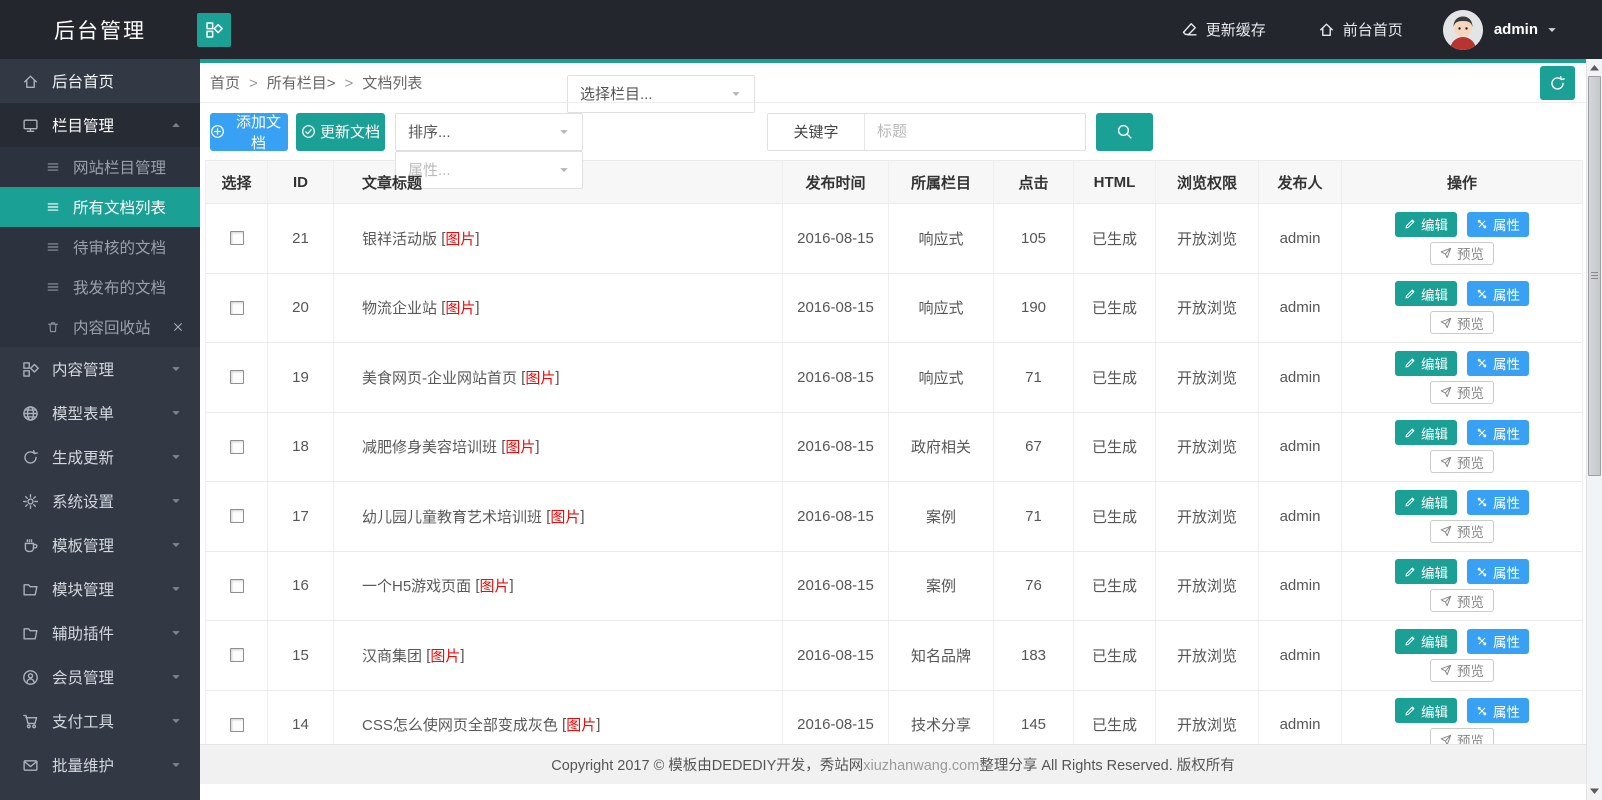 Image resolution: width=1602 pixels, height=800 pixels. What do you see at coordinates (340, 131) in the screenshot?
I see `update-document-button: 更新文档` at bounding box center [340, 131].